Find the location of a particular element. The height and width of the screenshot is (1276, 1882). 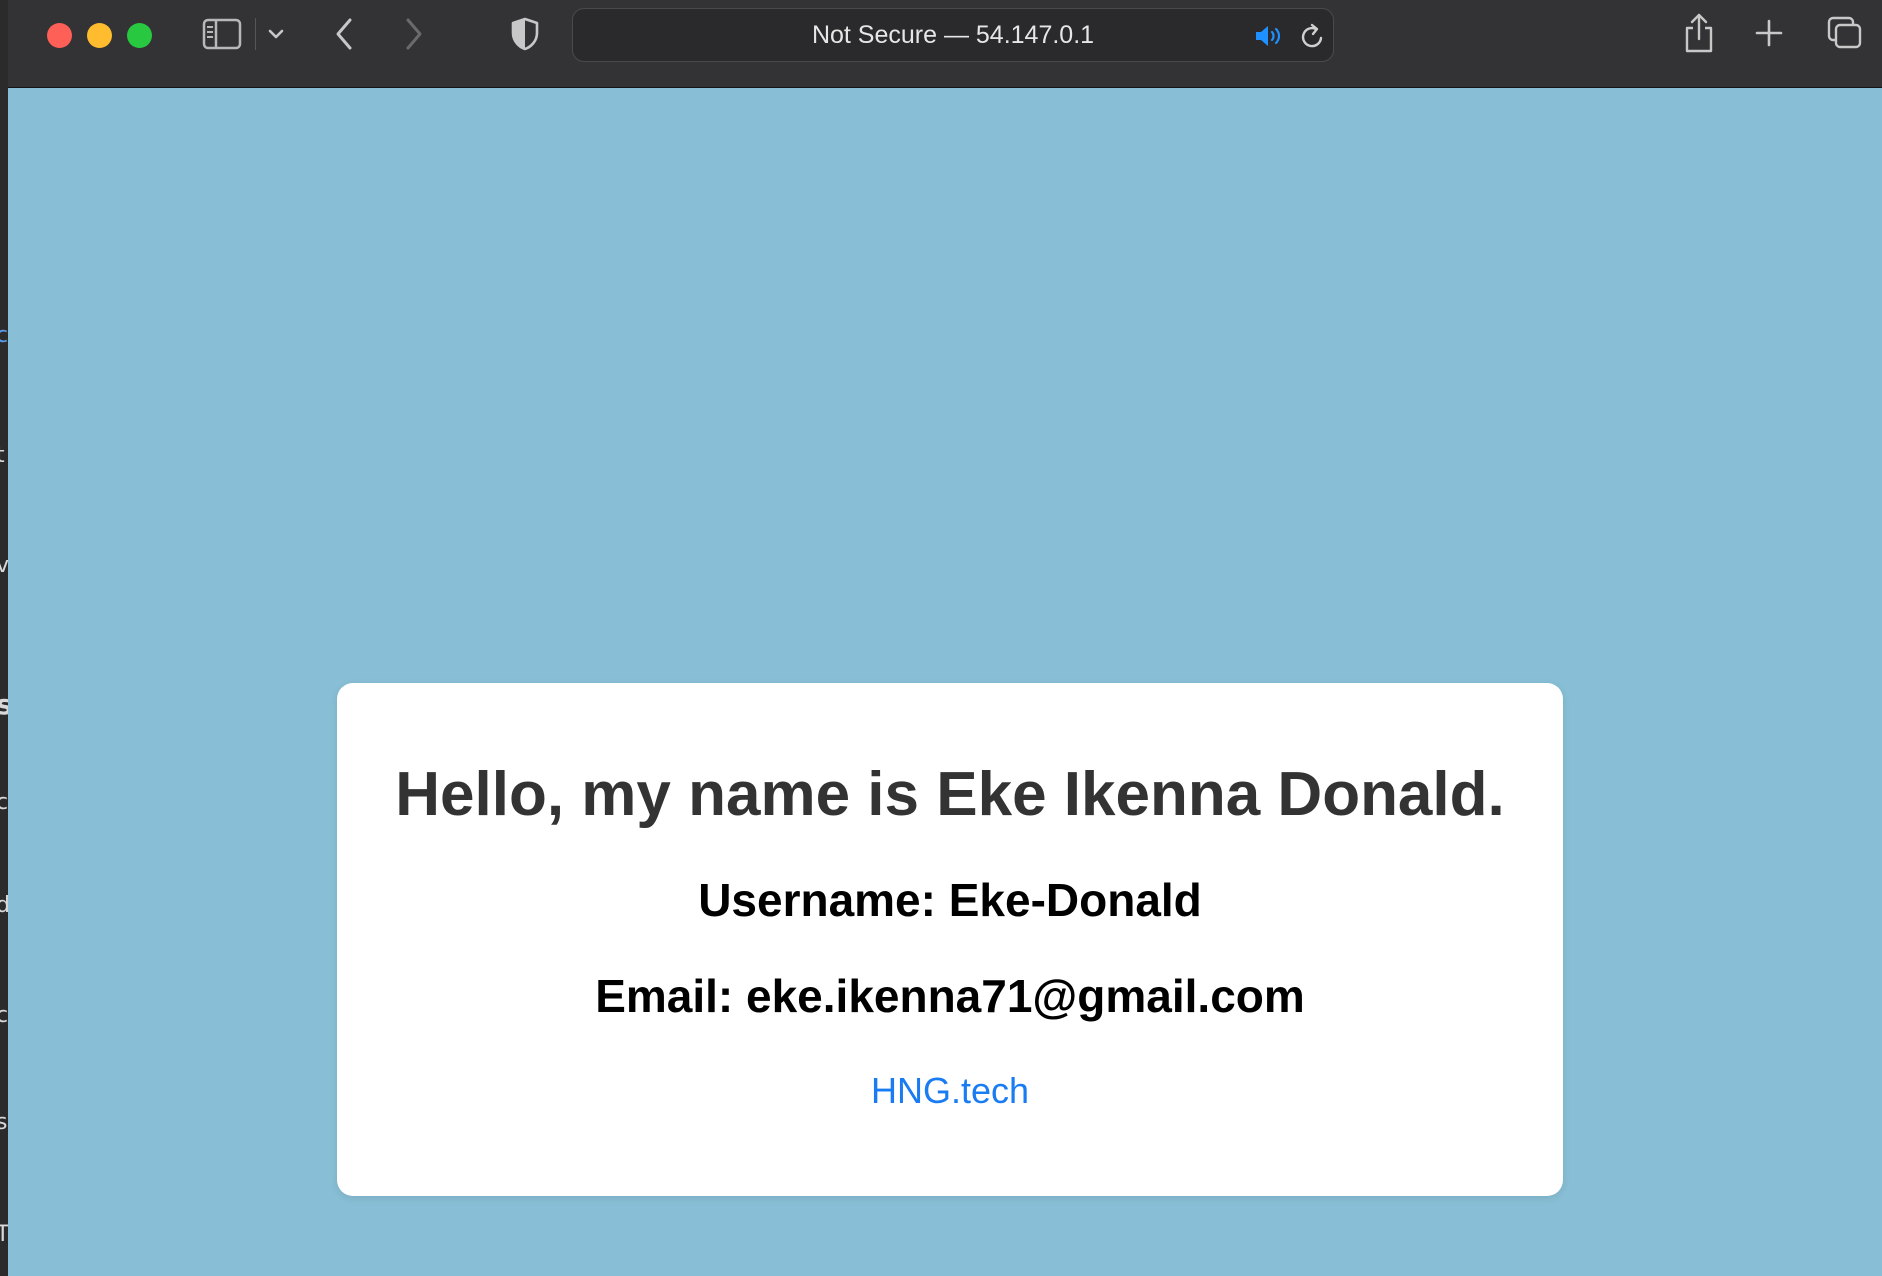

minimize-window-button is located at coordinates (99, 35).